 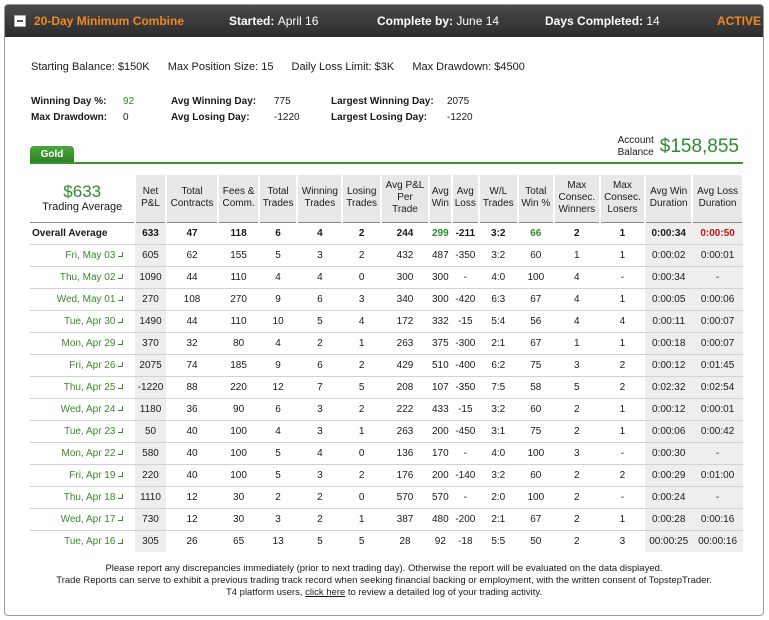 I want to click on day-link: Tue, Apr 23, so click(x=83, y=430).